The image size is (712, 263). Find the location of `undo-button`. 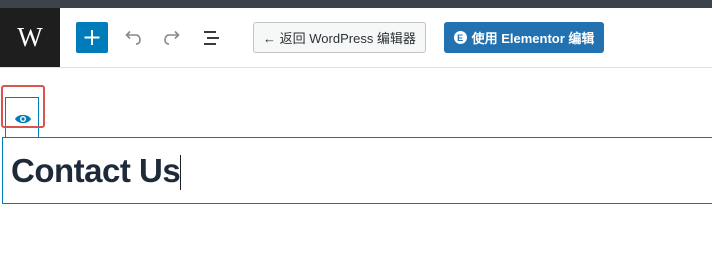

undo-button is located at coordinates (133, 38).